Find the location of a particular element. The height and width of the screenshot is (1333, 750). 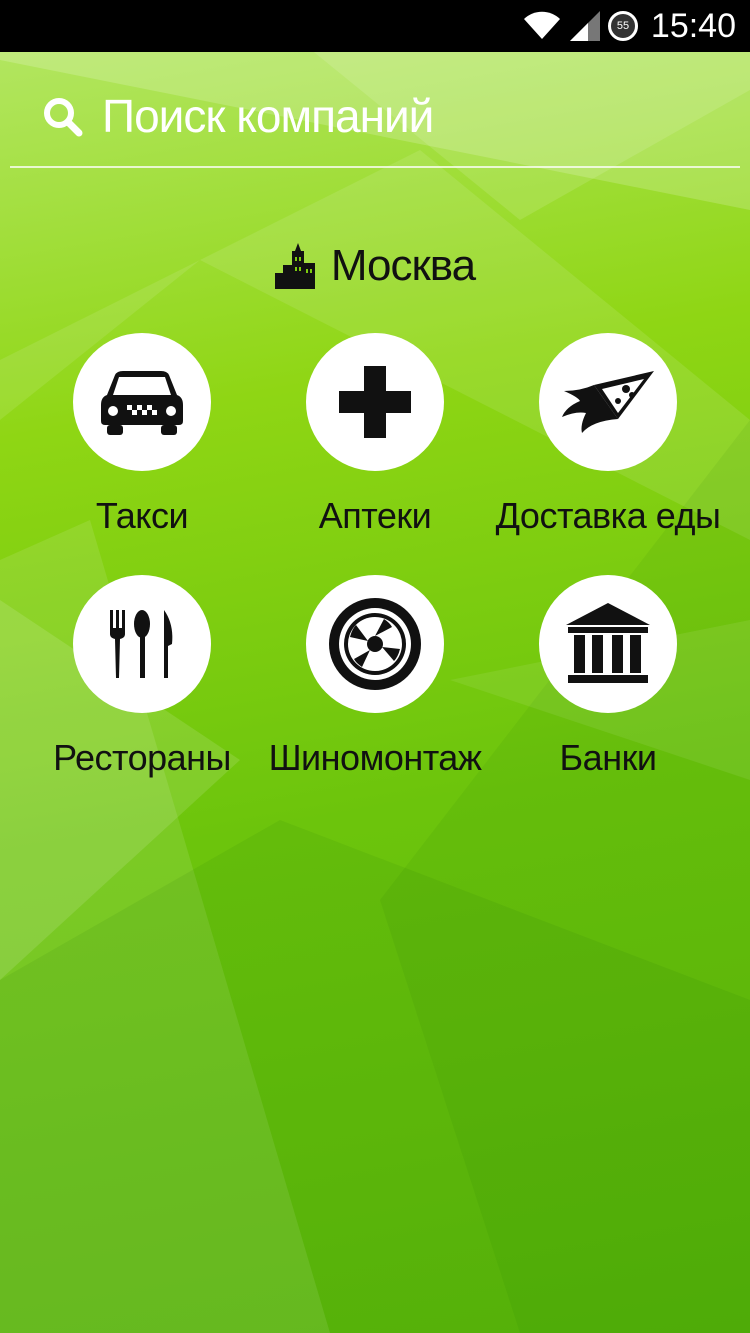

category-taxi: Такси is located at coordinates (142, 438).